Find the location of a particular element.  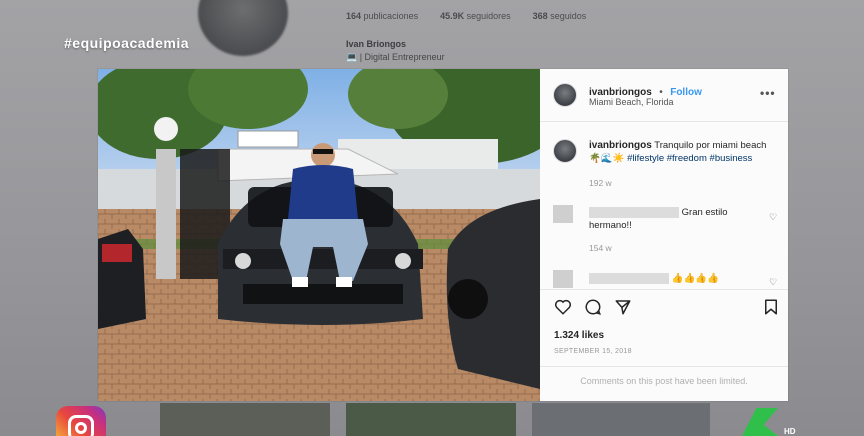

heart-icon is located at coordinates (563, 307).